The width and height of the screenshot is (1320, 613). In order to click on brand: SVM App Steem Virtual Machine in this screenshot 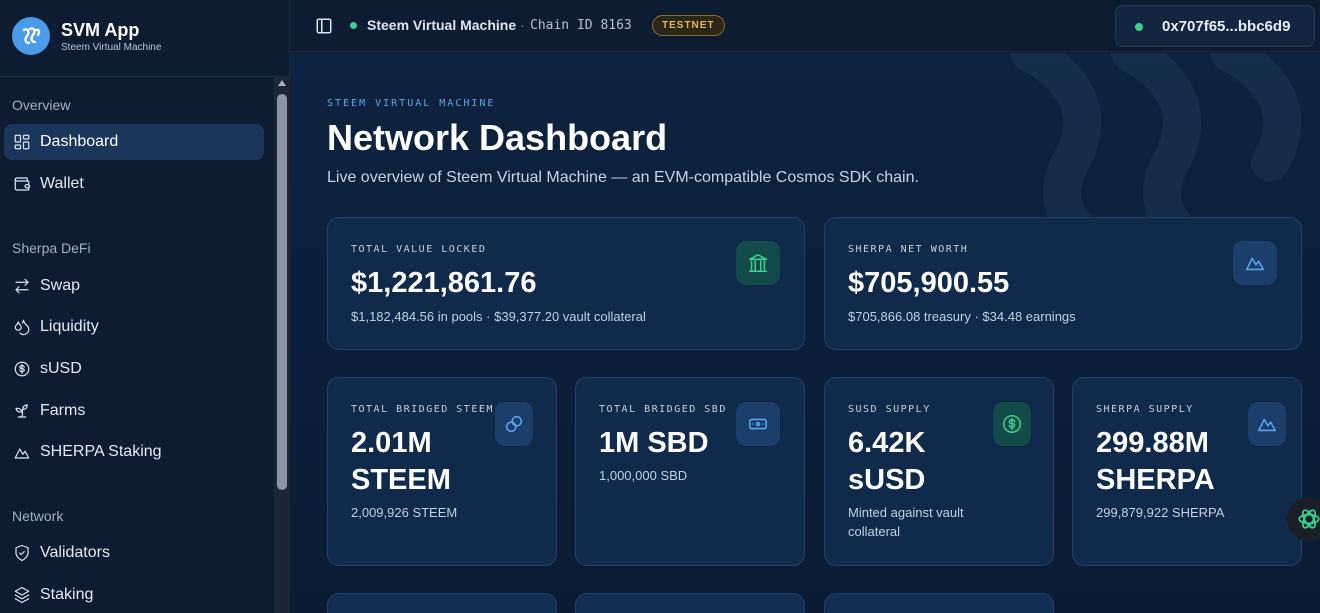, I will do `click(86, 36)`.